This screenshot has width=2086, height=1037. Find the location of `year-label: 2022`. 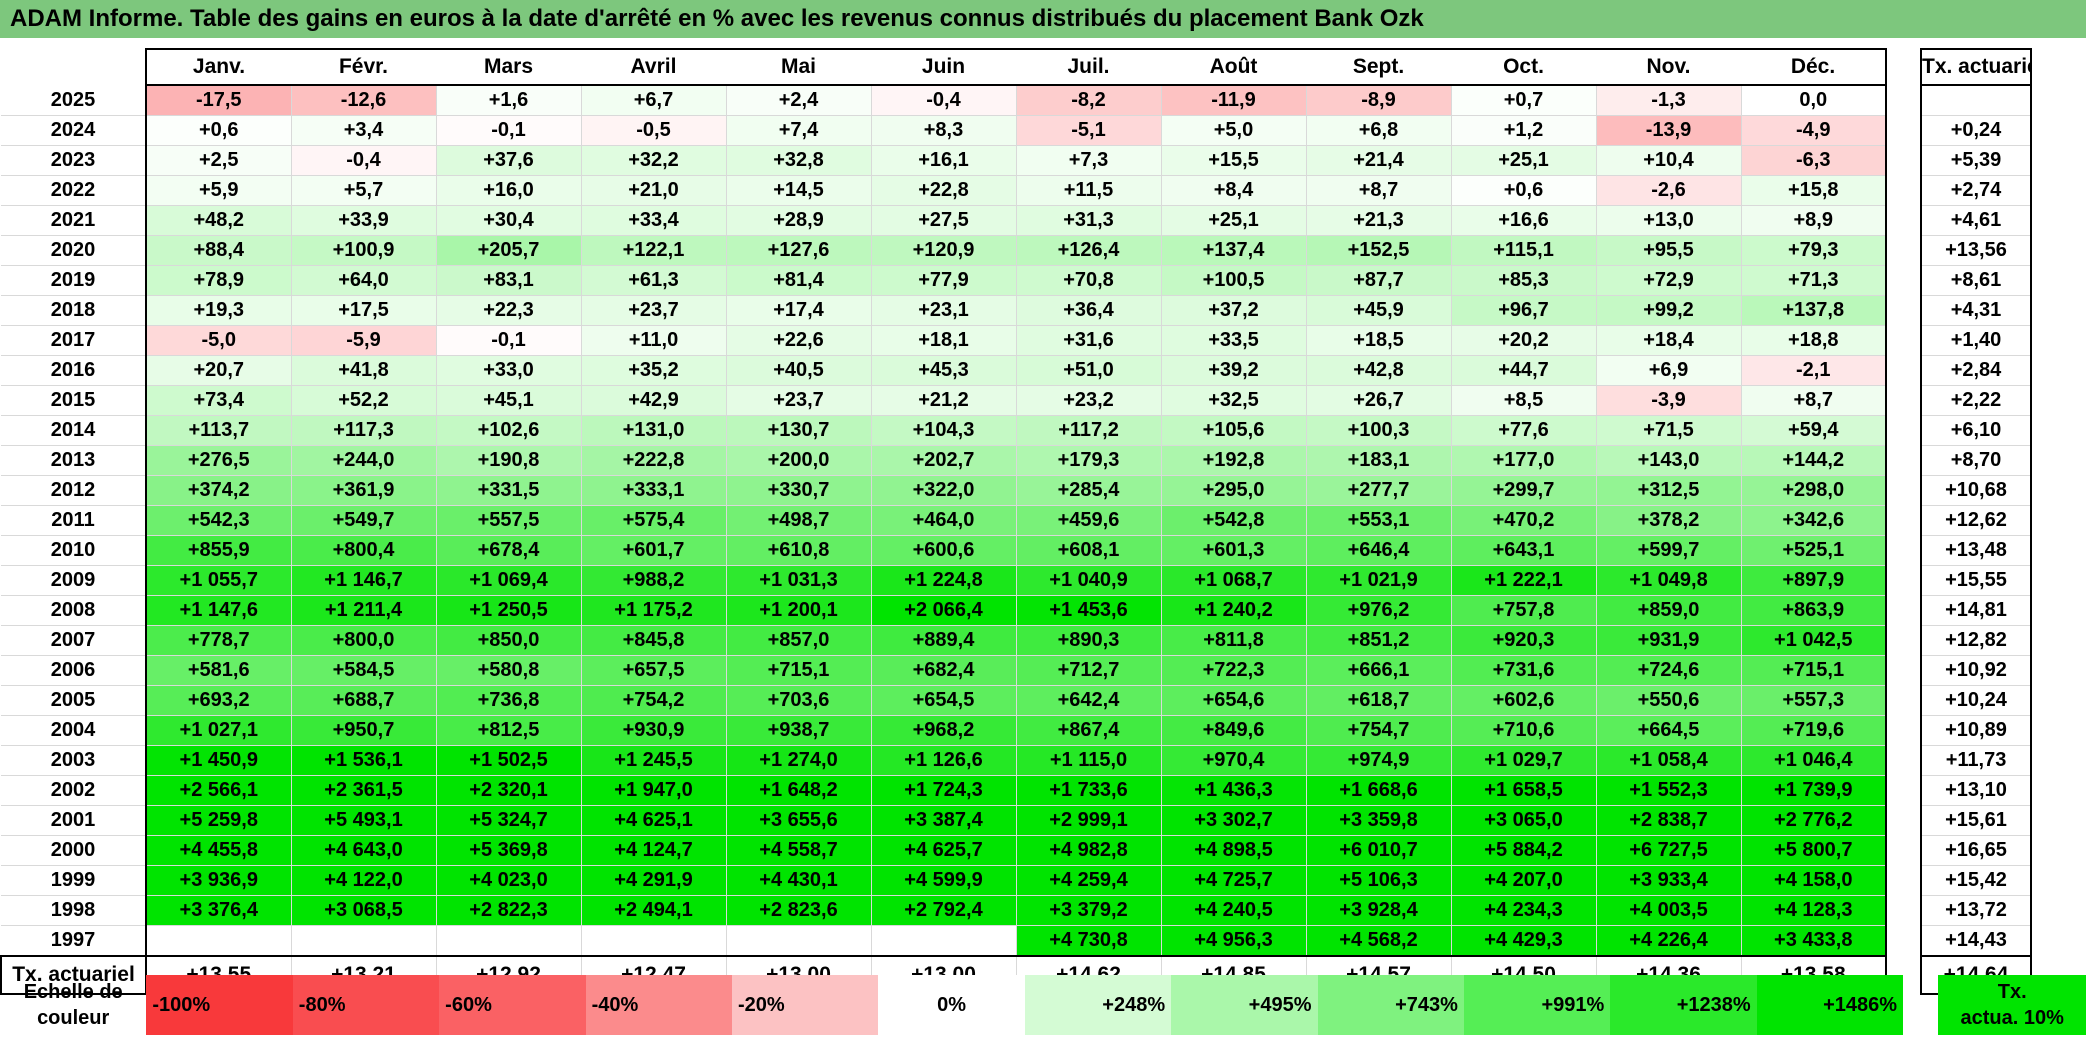

year-label: 2022 is located at coordinates (73, 190).